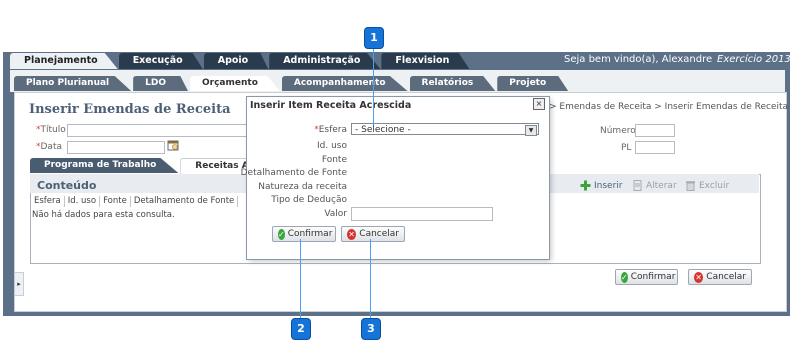 This screenshot has height=347, width=800. Describe the element at coordinates (332, 146) in the screenshot. I see `id-uso-label: Id. uso` at that location.